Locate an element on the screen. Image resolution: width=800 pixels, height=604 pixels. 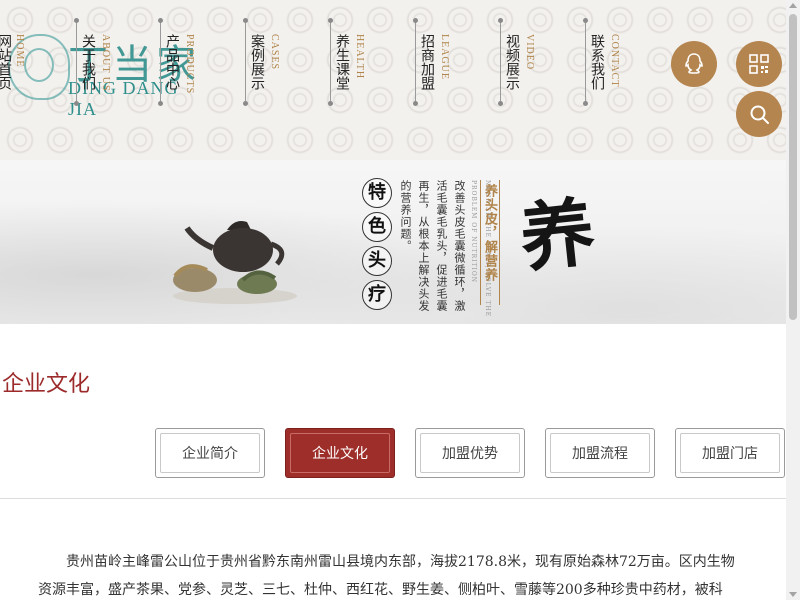
page-title: 企业文化 is located at coordinates (46, 384).